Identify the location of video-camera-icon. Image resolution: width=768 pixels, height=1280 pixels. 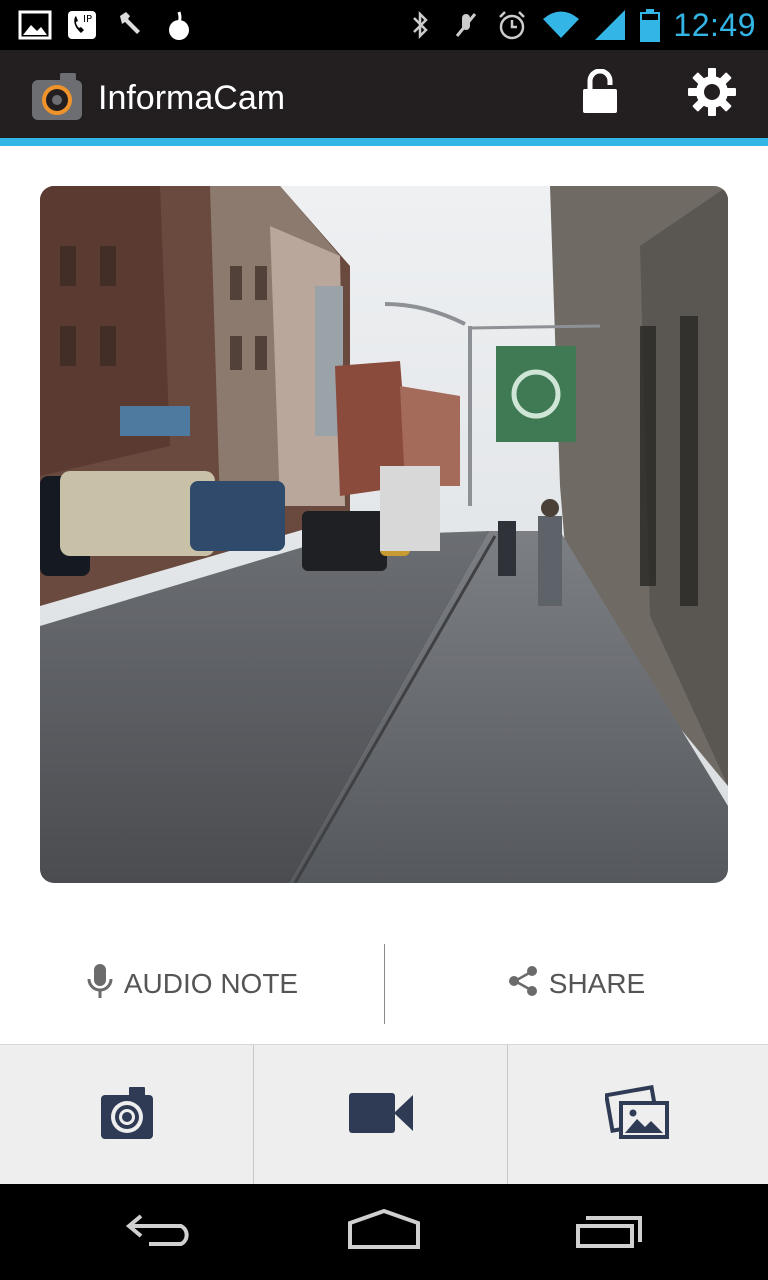
(381, 1115).